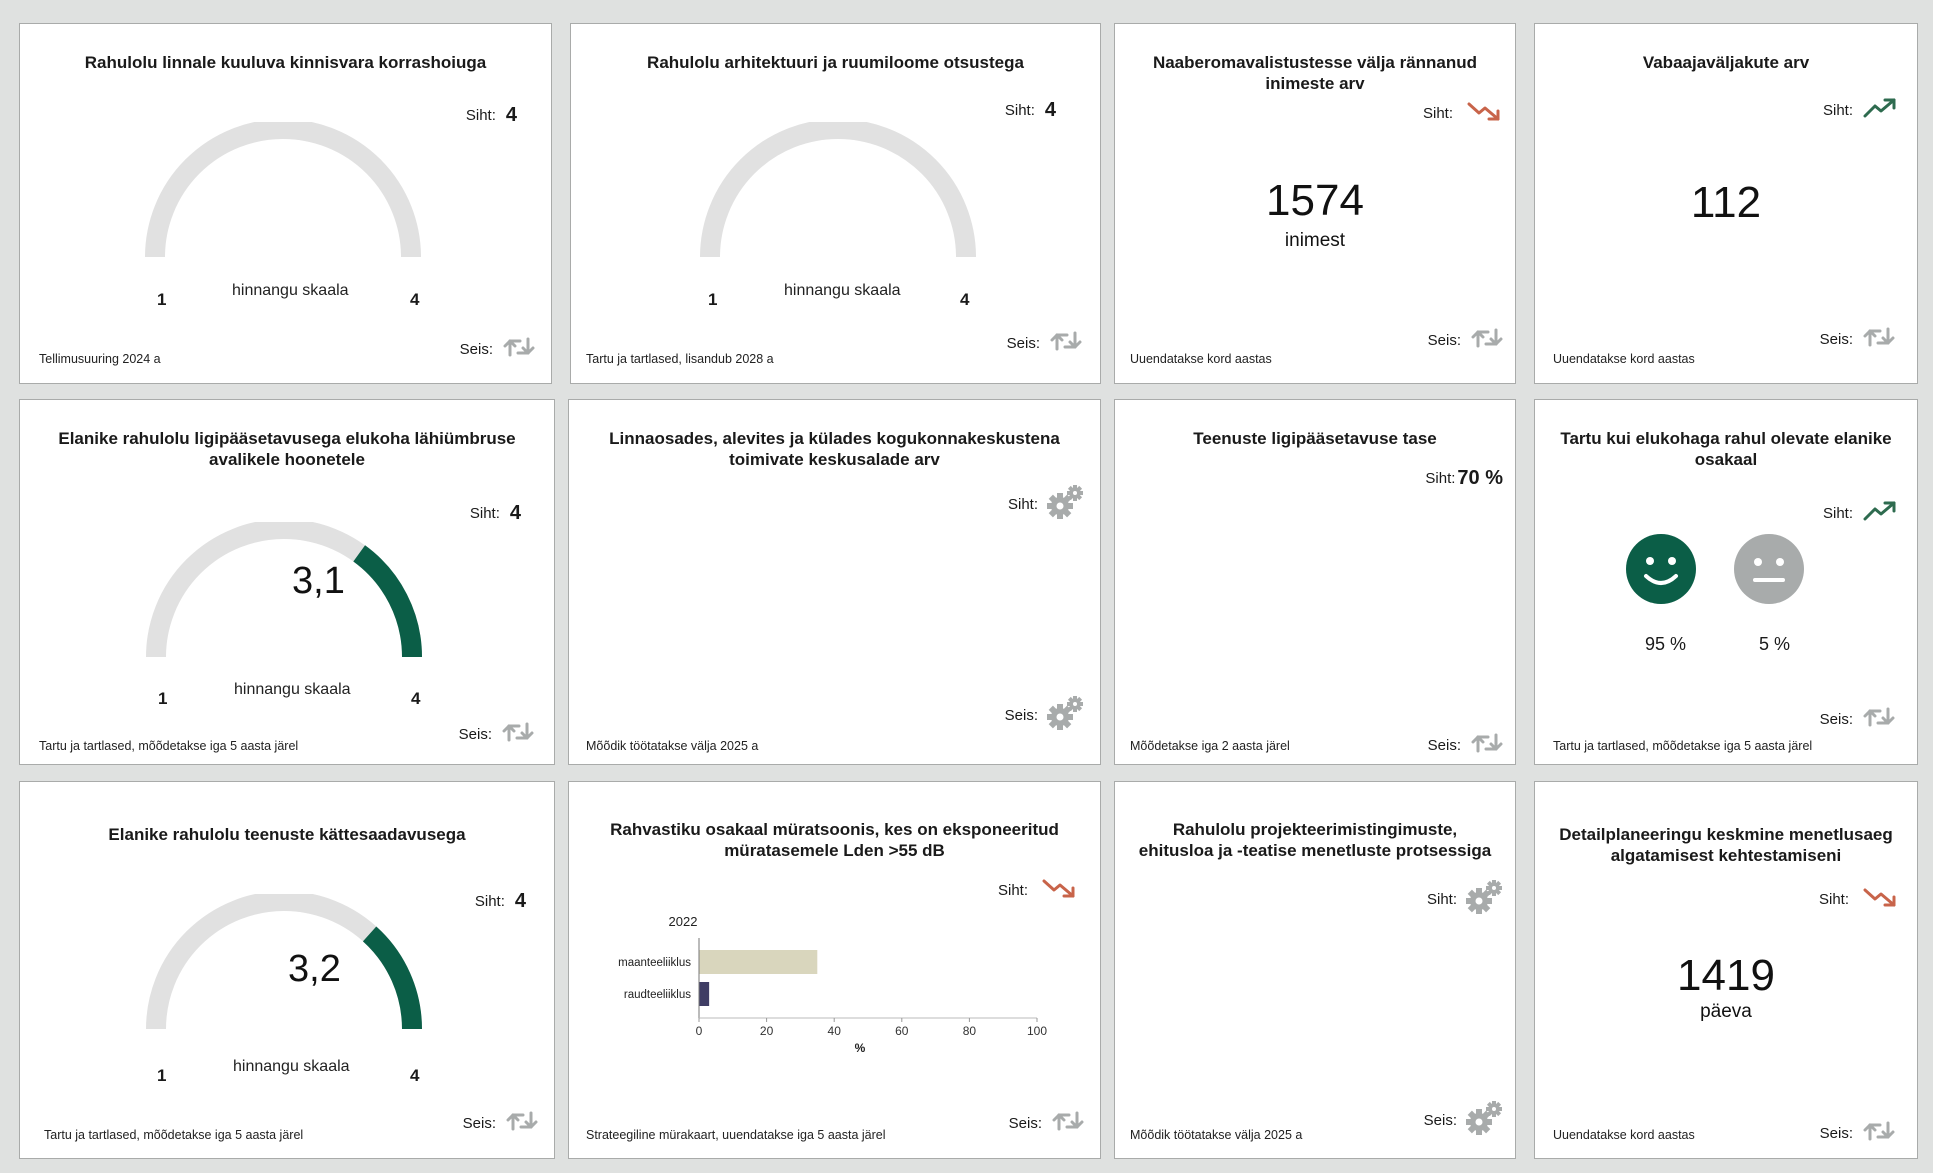 The image size is (1933, 1173). Describe the element at coordinates (1037, 1031) in the screenshot. I see `x-tick-label: 100` at that location.